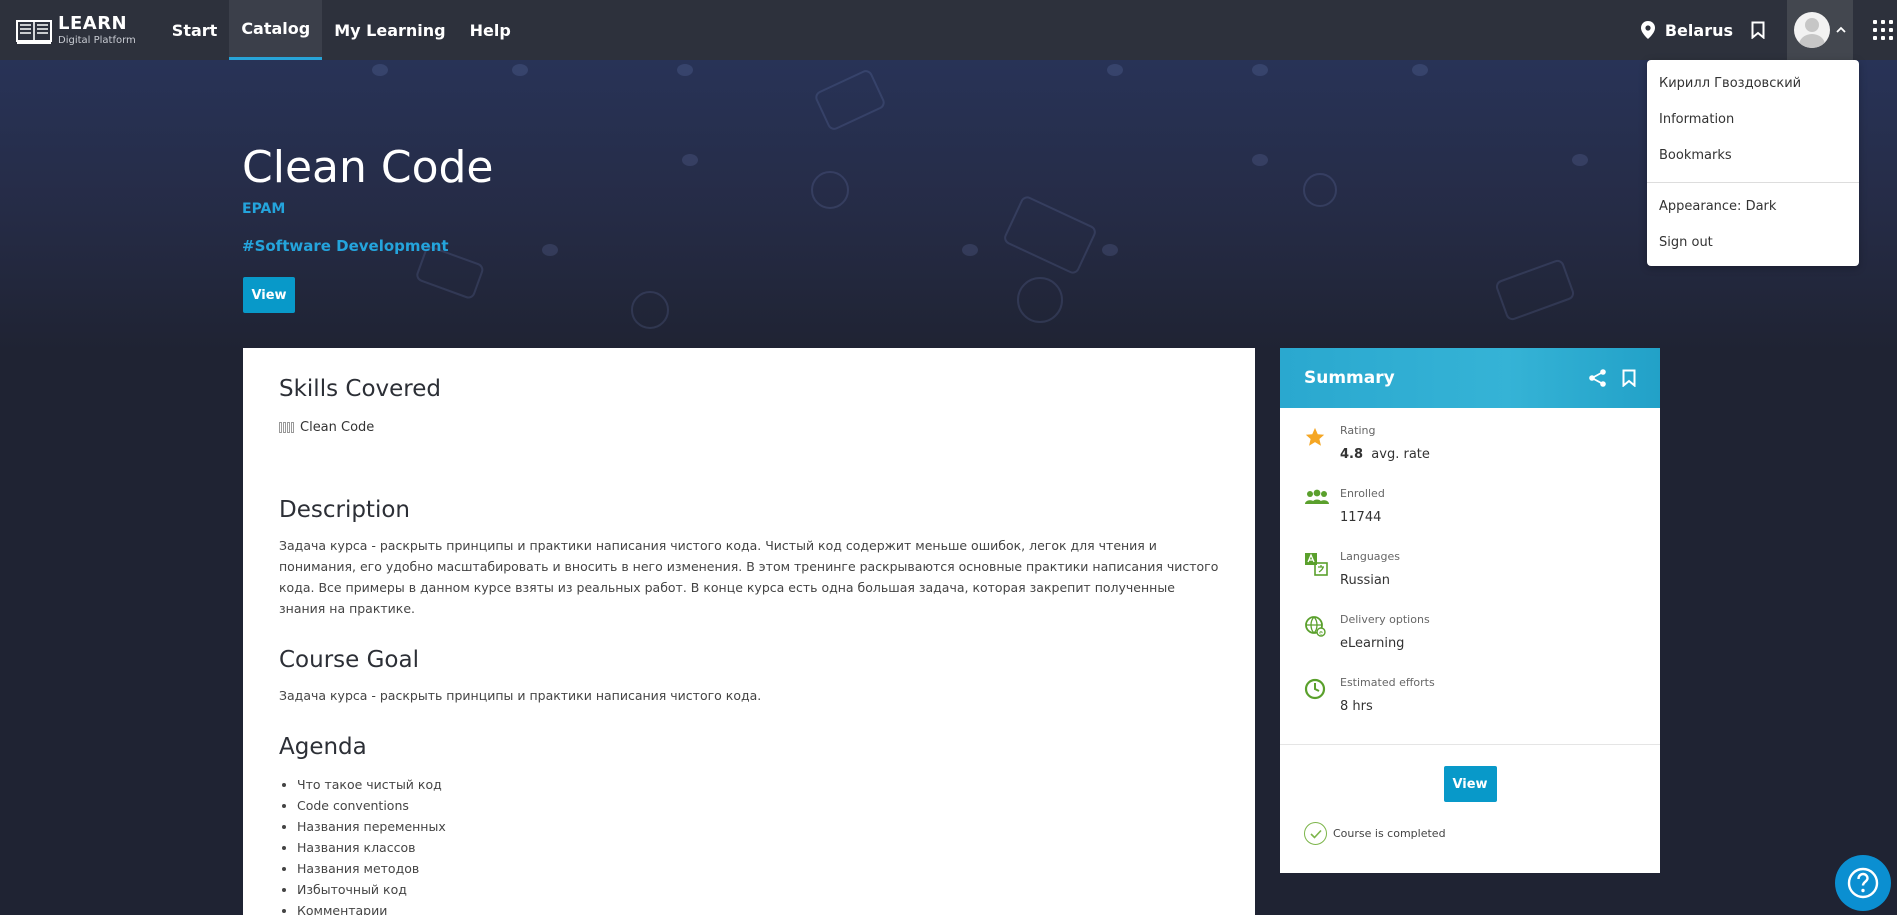  I want to click on logo: LEARN Digital Platform, so click(76, 30).